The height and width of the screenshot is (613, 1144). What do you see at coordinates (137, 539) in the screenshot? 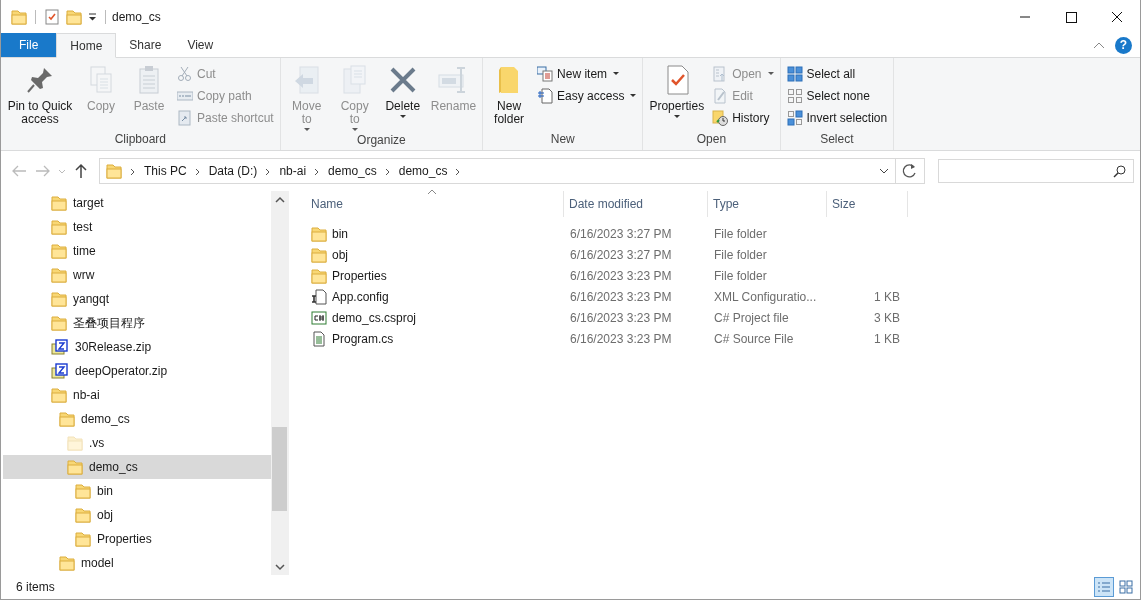
I see `tree-item: Properties` at bounding box center [137, 539].